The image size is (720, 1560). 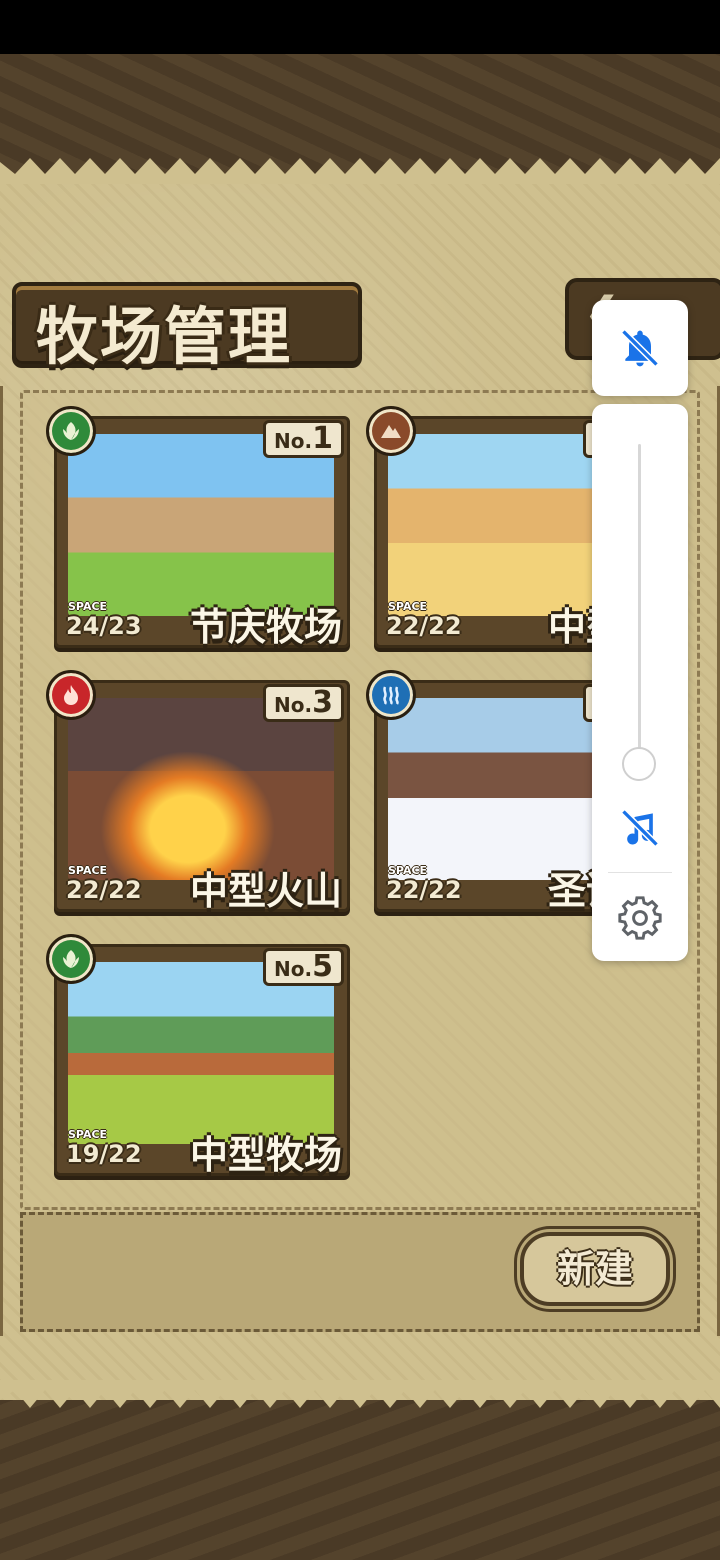 What do you see at coordinates (360, 1480) in the screenshot?
I see `background-map-bottom` at bounding box center [360, 1480].